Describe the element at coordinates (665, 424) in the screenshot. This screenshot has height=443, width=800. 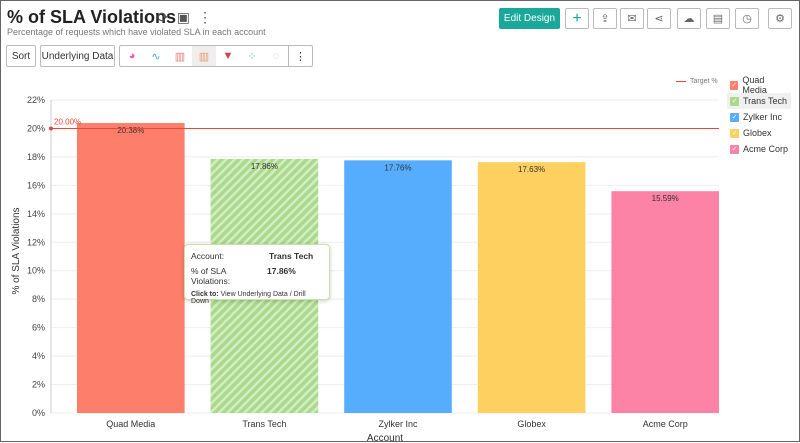
I see `x-tick-label: Acme Corp` at that location.